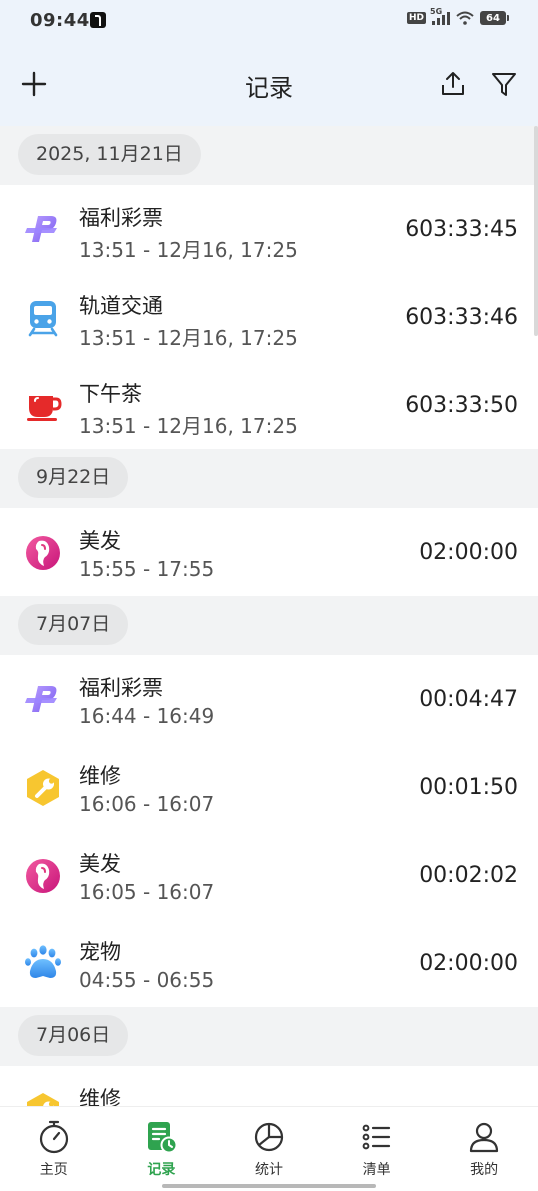  What do you see at coordinates (43, 406) in the screenshot?
I see `teacup-icon` at bounding box center [43, 406].